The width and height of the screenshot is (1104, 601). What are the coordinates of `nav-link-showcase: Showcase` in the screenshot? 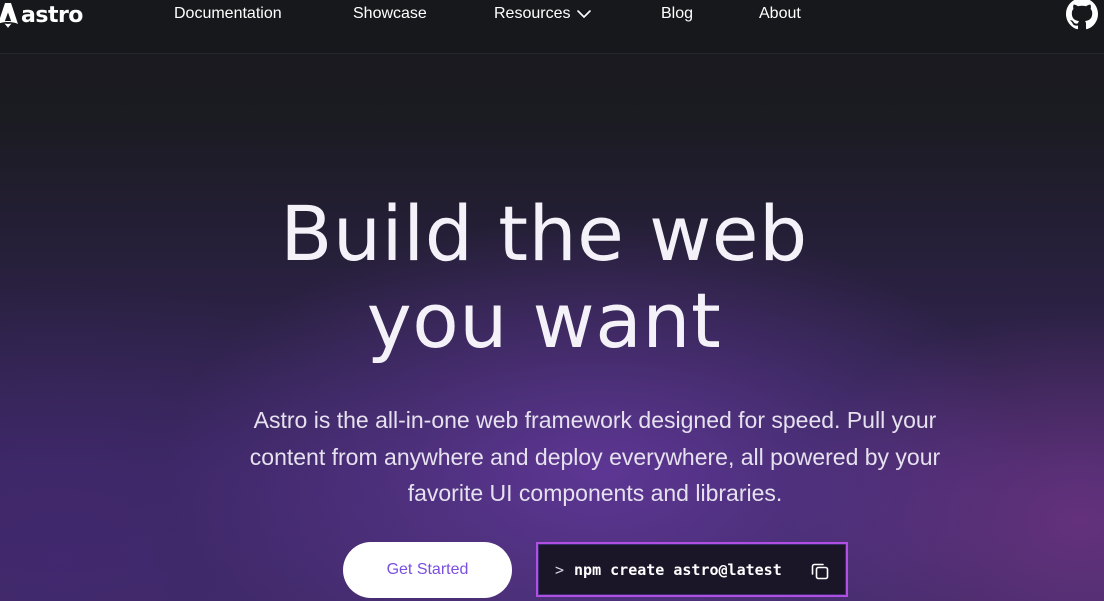 It's located at (390, 14).